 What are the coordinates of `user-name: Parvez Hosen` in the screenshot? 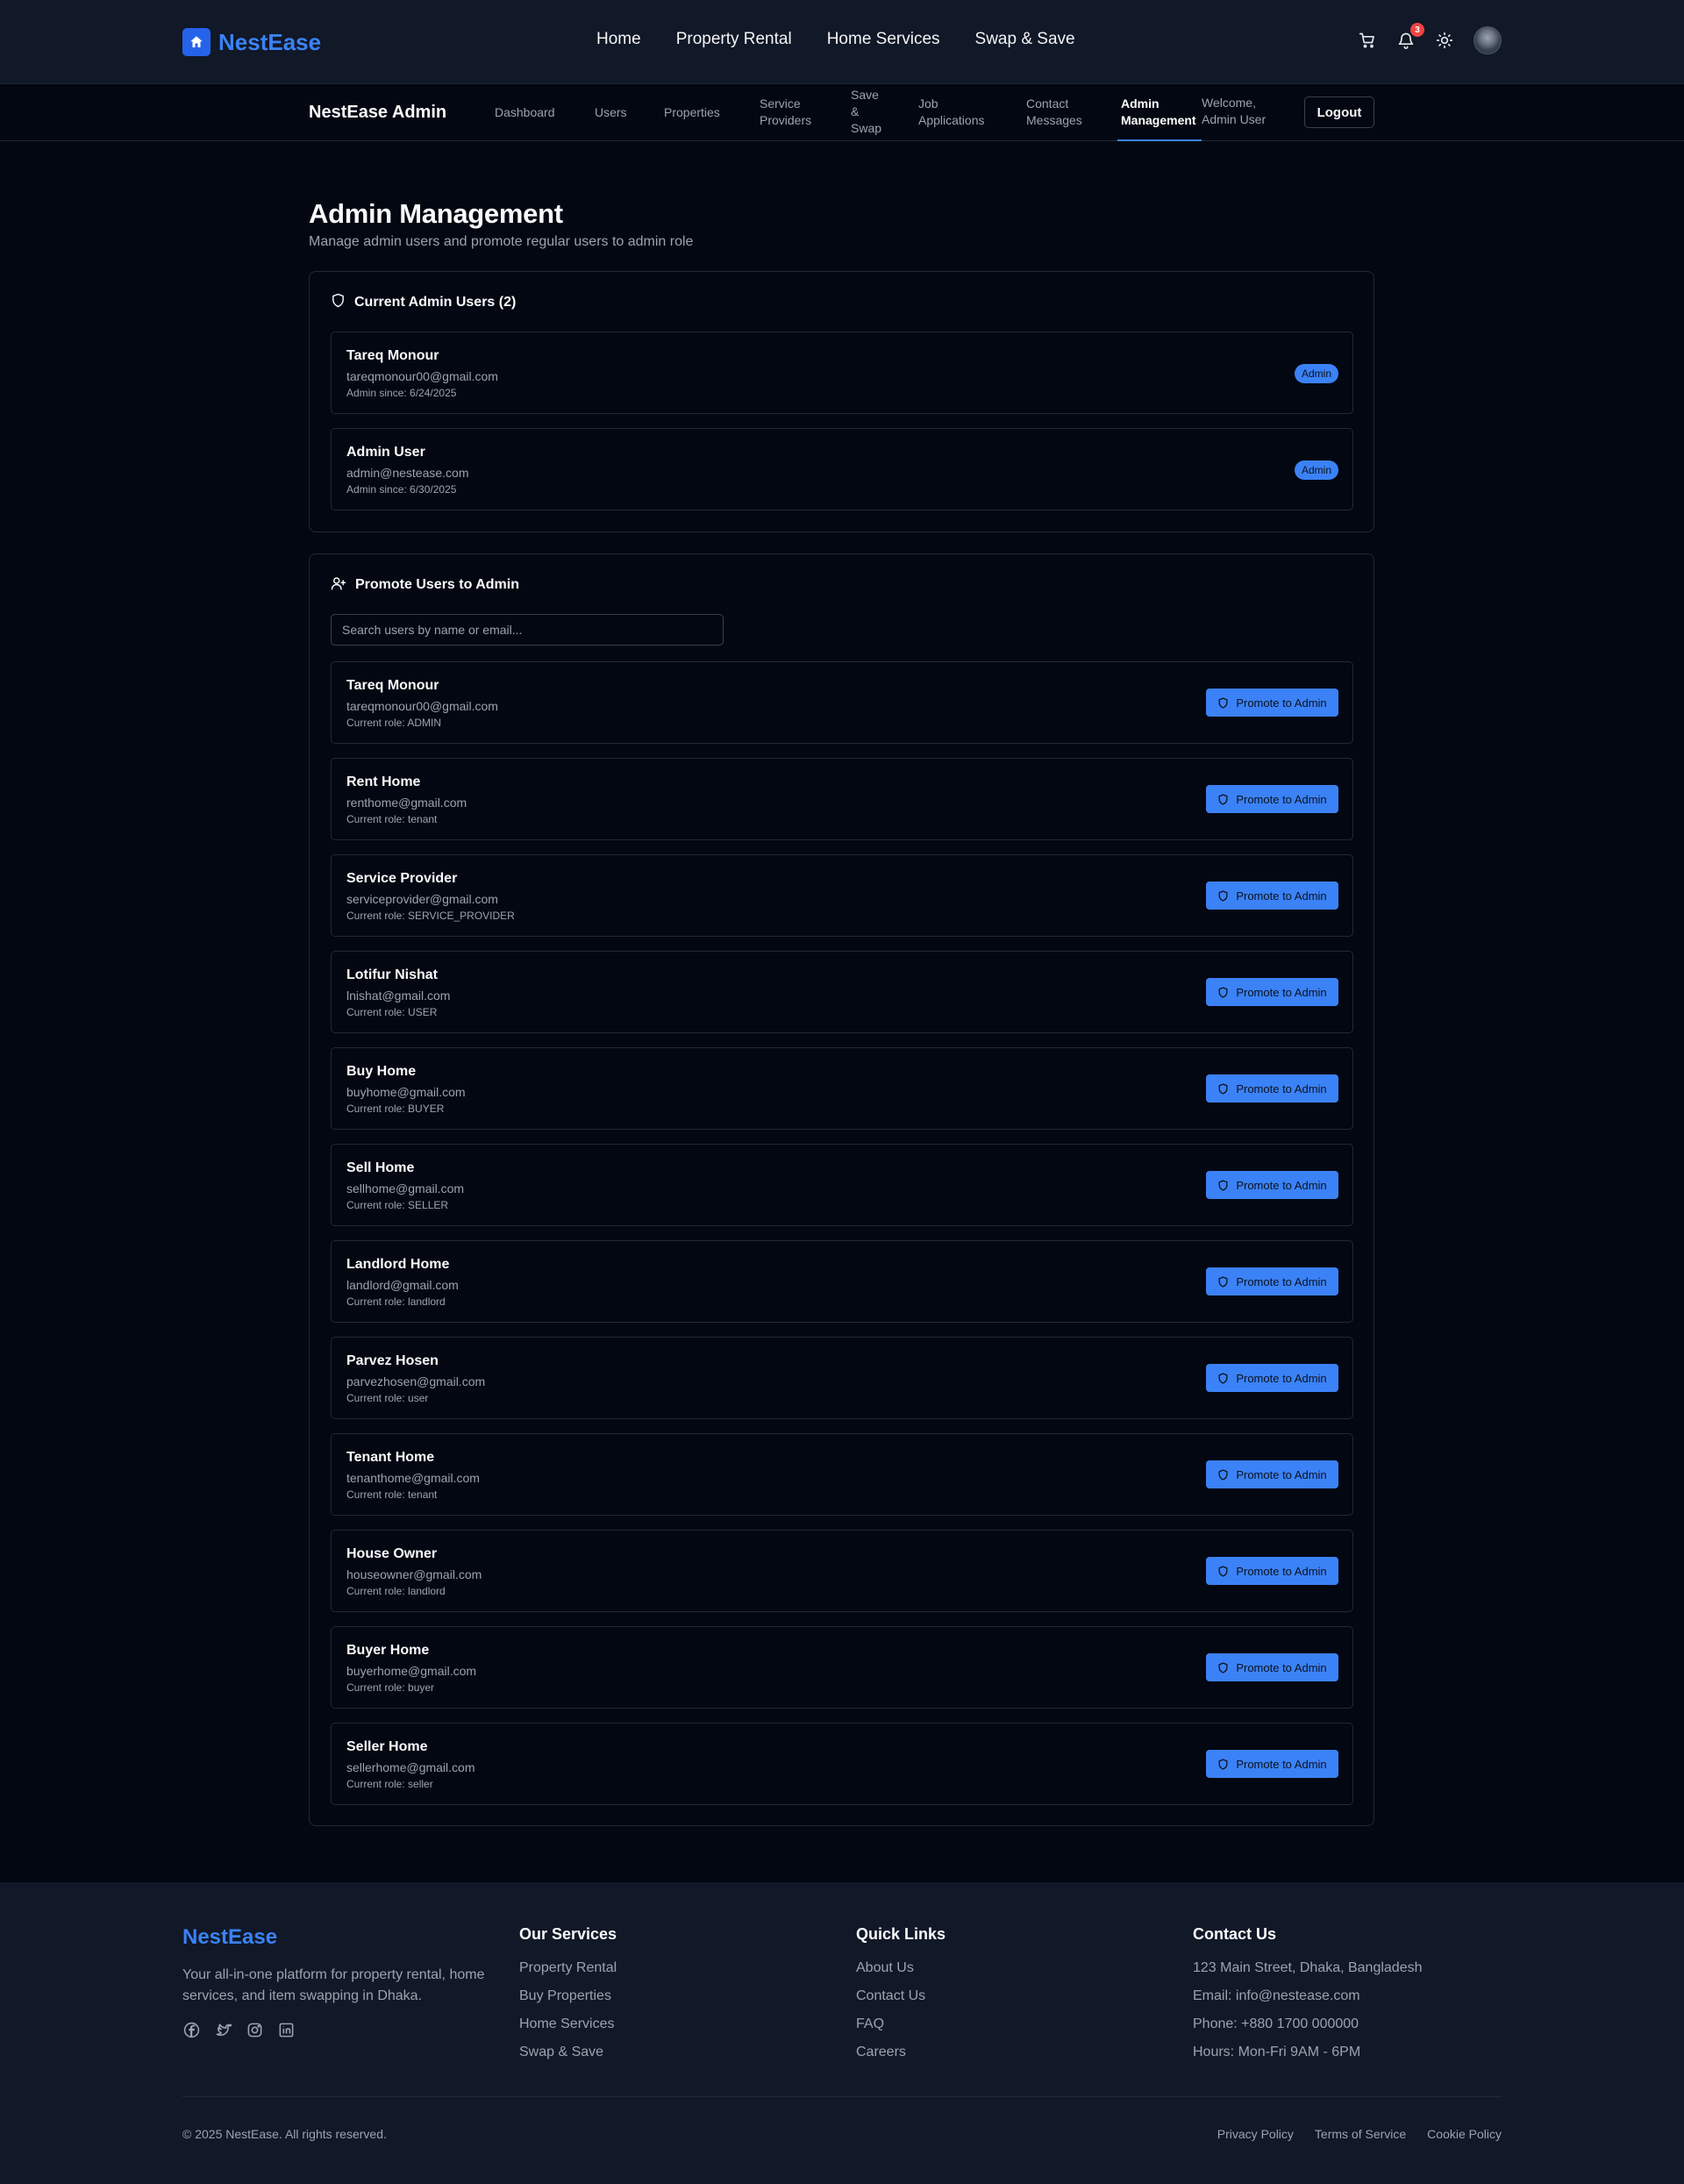 It's located at (392, 1360).